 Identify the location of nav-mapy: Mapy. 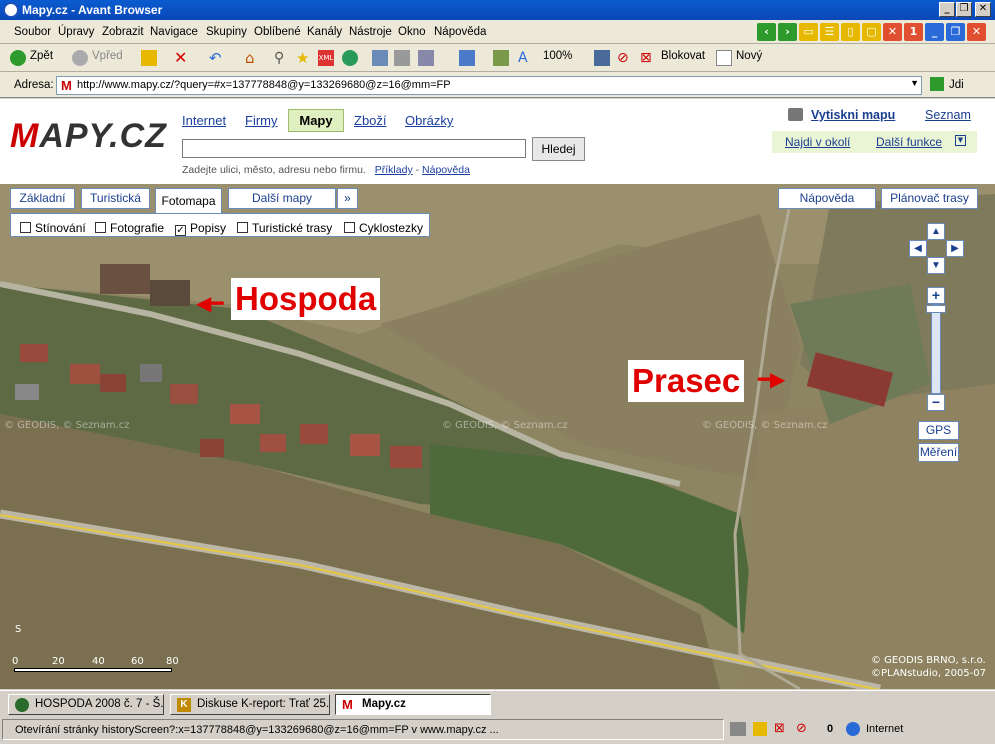
(316, 120).